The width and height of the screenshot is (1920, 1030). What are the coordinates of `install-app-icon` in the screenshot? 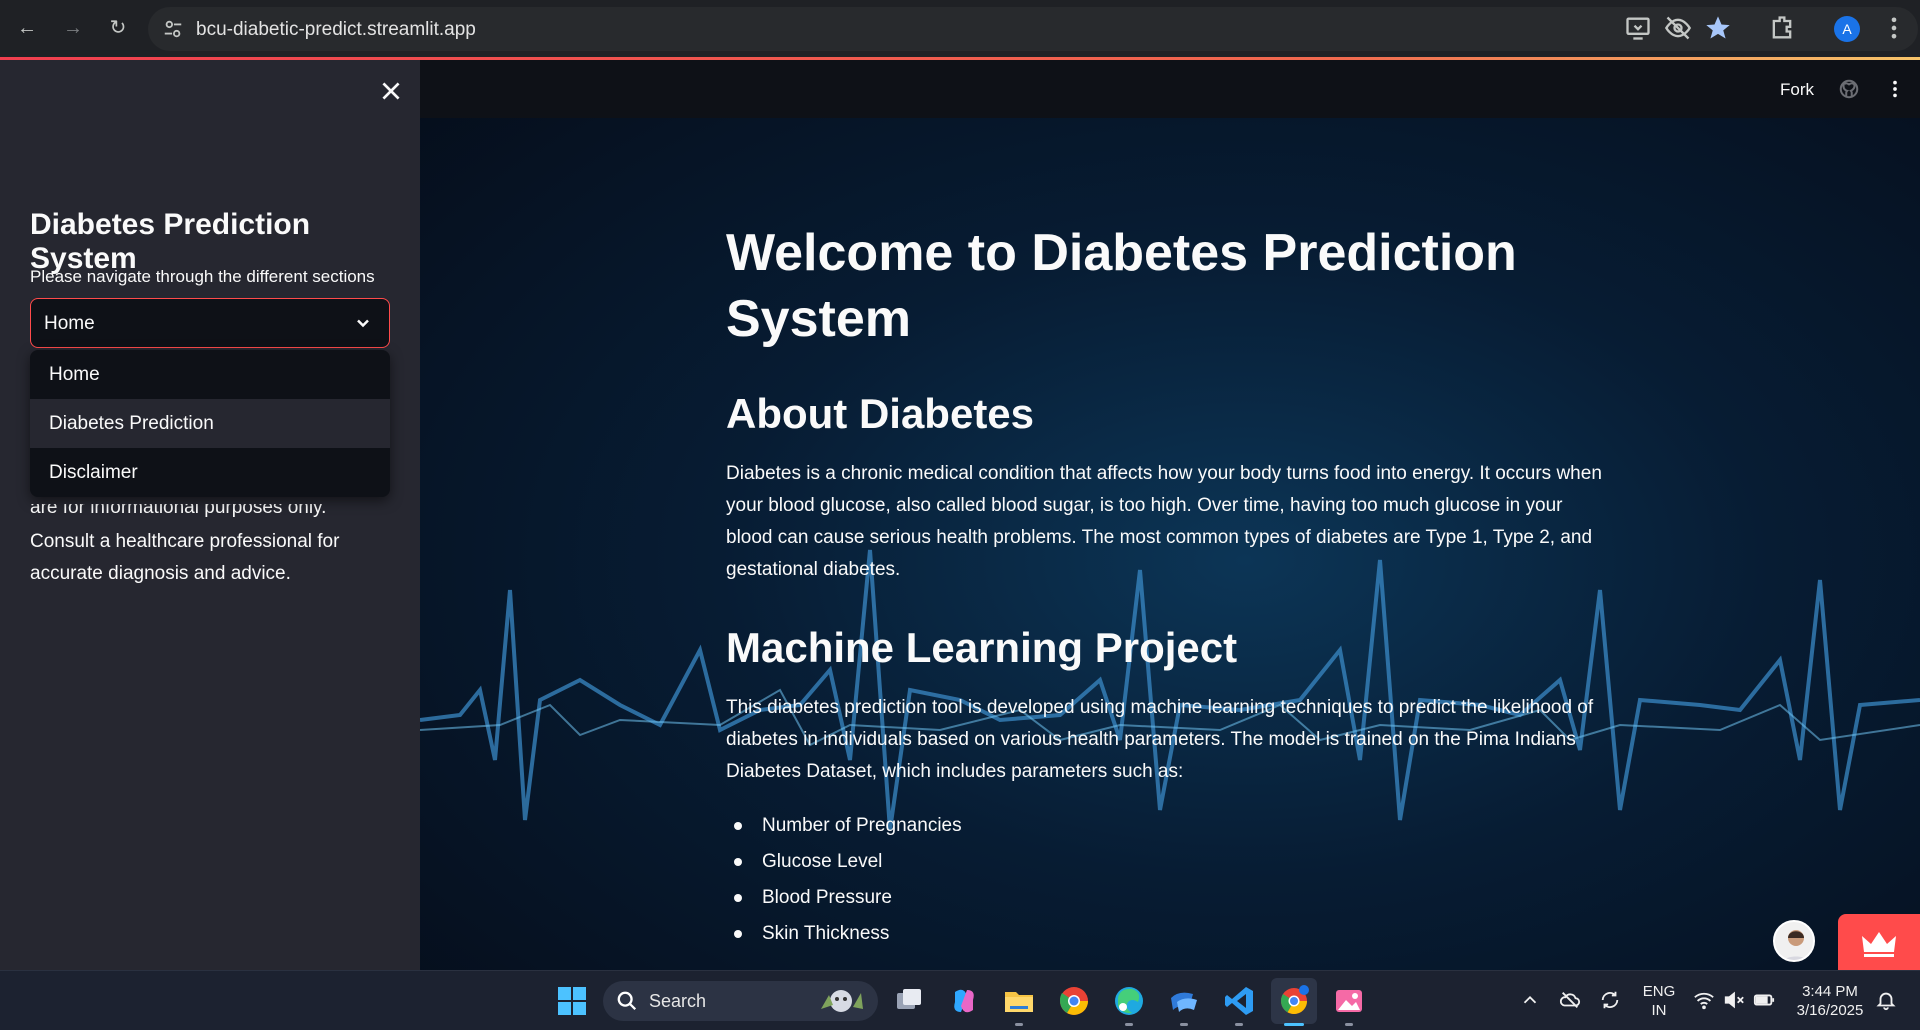 It's located at (1638, 28).